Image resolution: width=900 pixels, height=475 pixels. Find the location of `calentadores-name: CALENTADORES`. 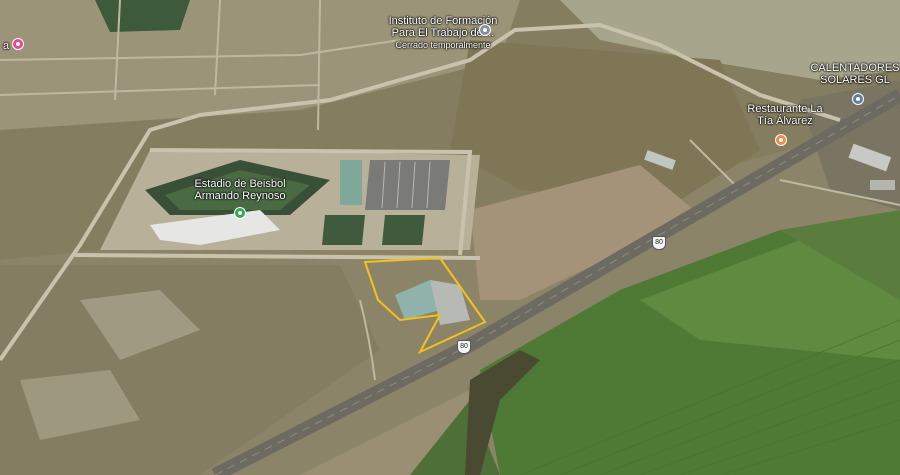

calentadores-name: CALENTADORES is located at coordinates (855, 68).